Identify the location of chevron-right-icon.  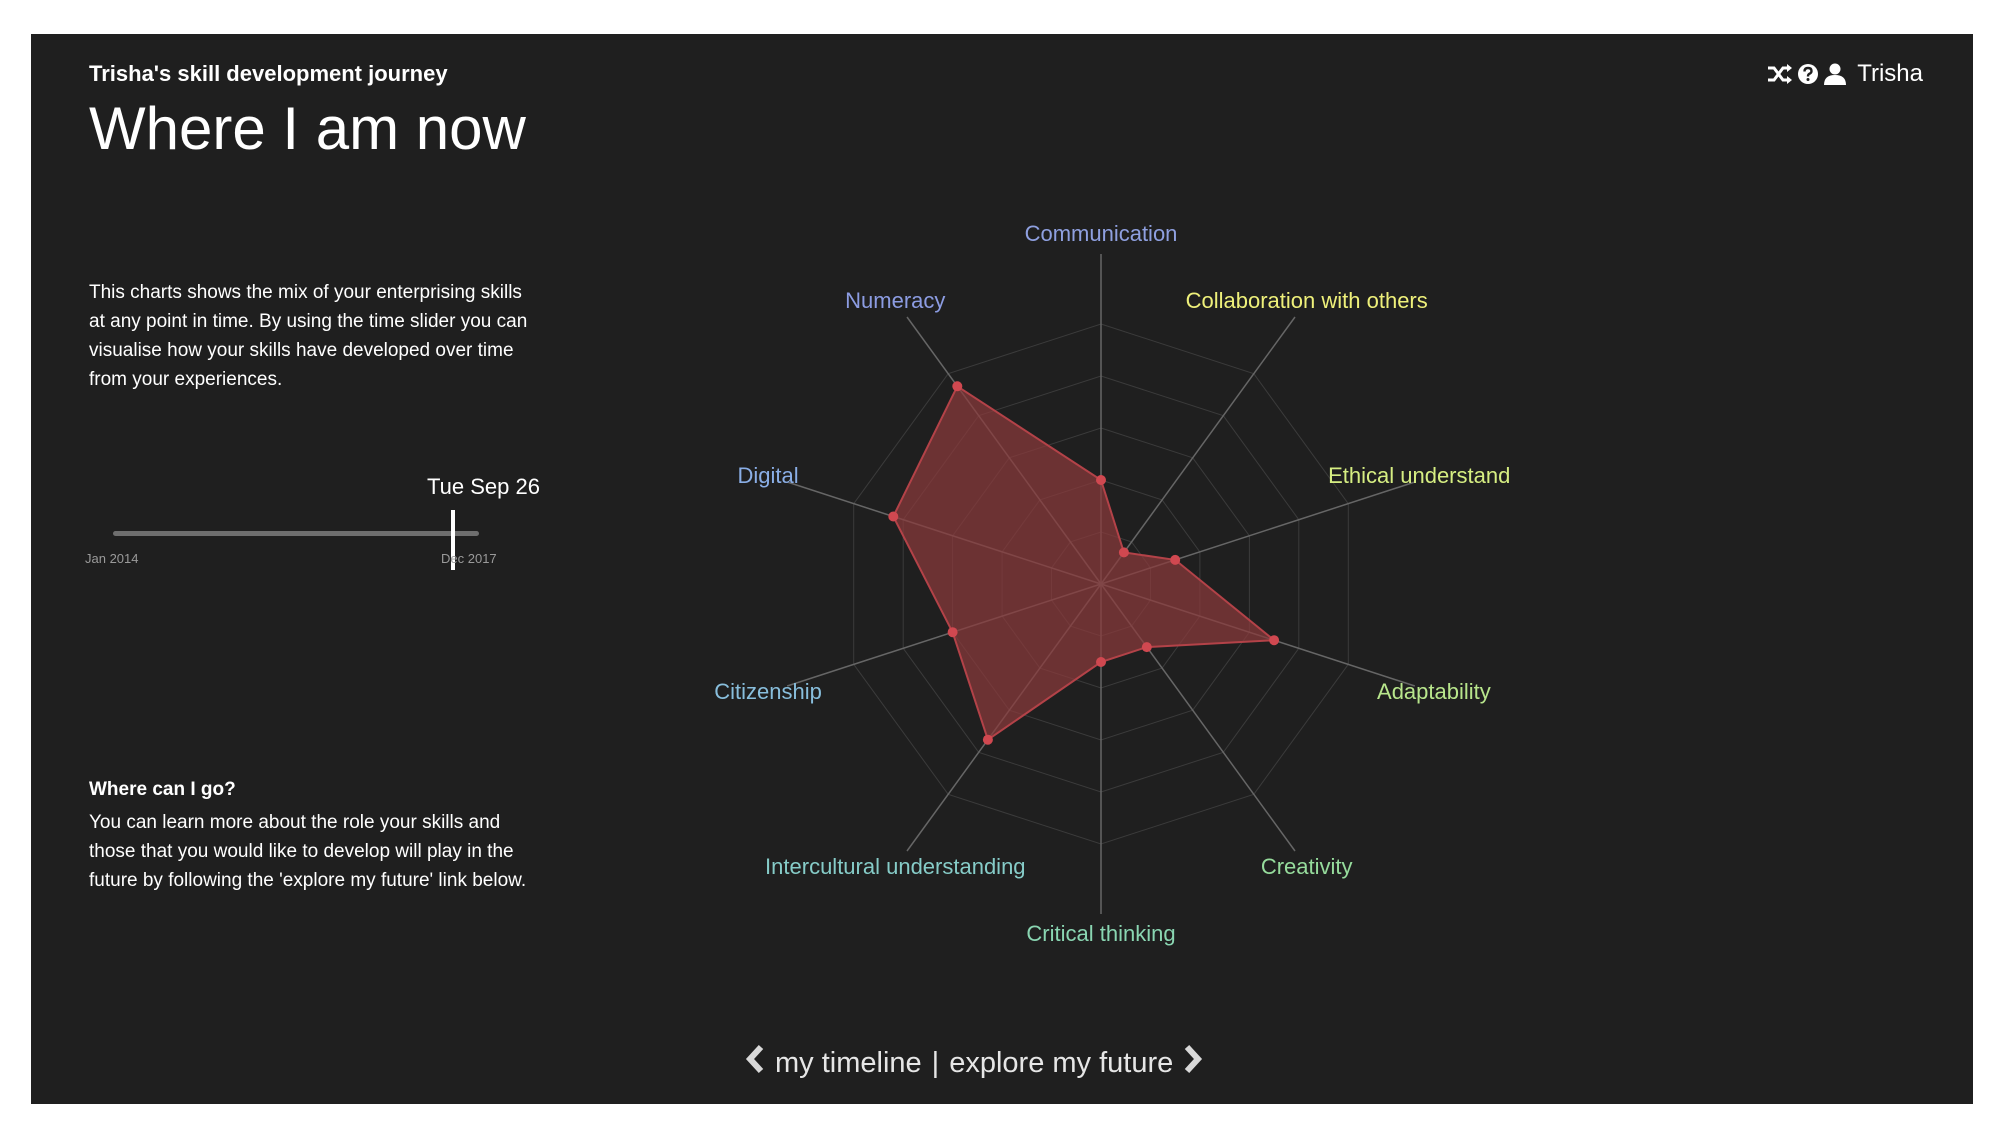
(1193, 1063).